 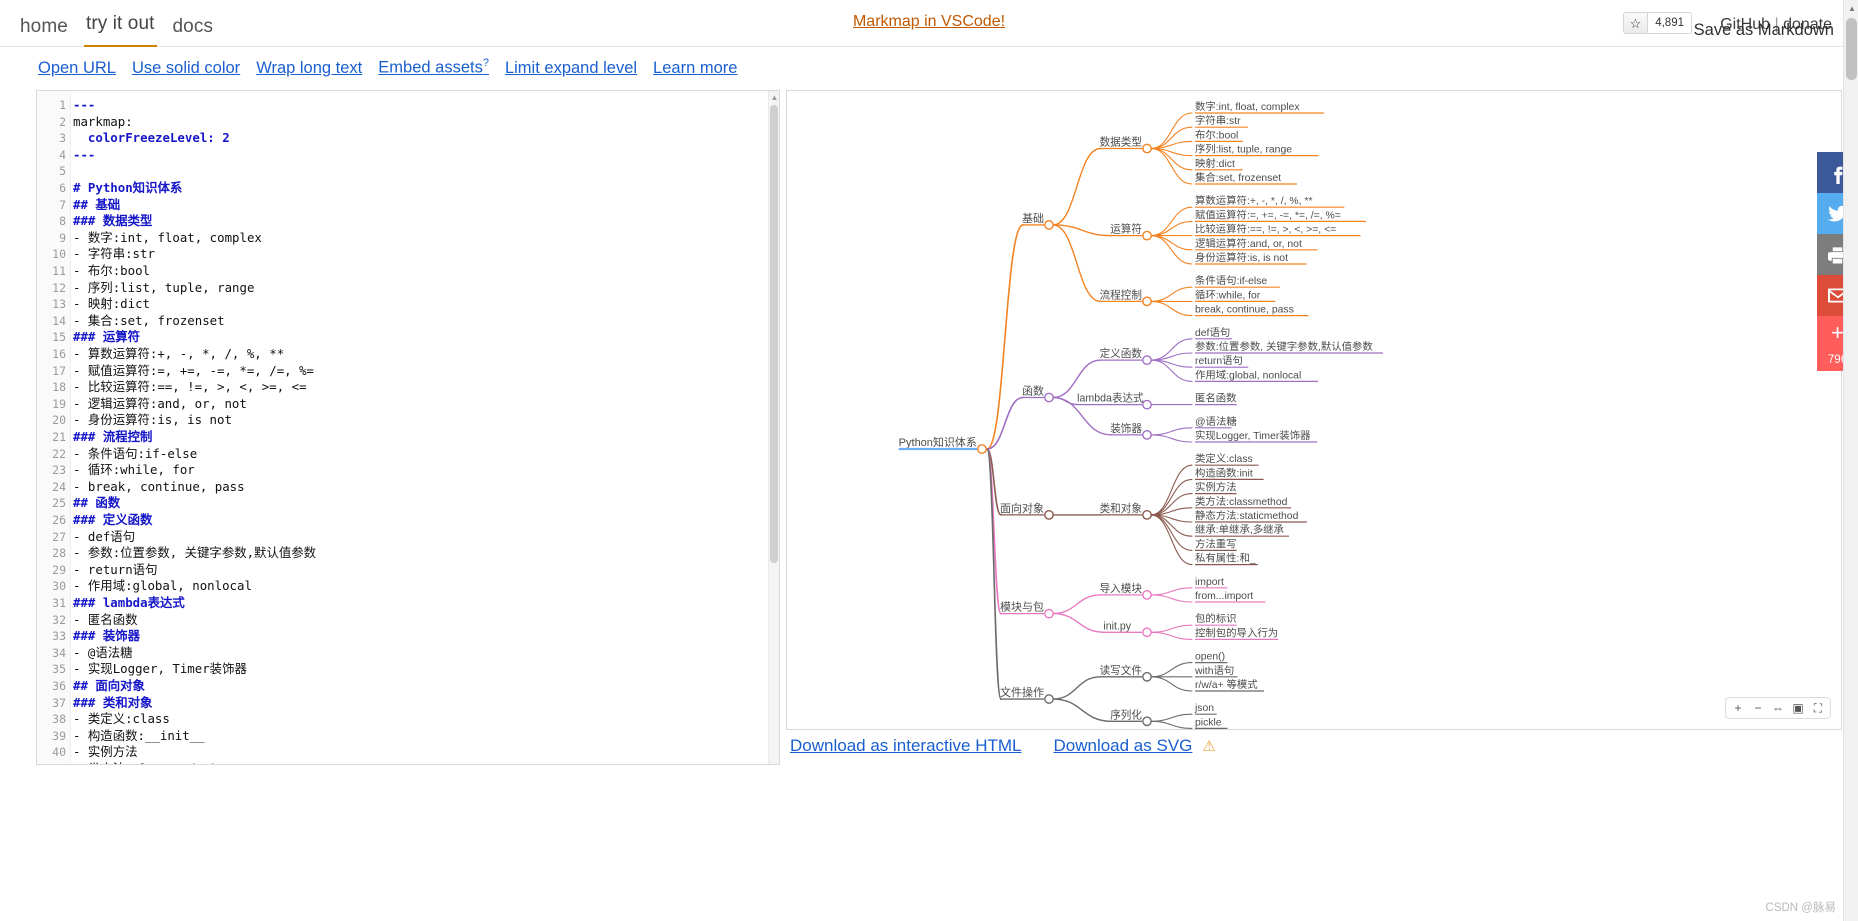 I want to click on code-line: ## 面向对象, so click(x=109, y=686).